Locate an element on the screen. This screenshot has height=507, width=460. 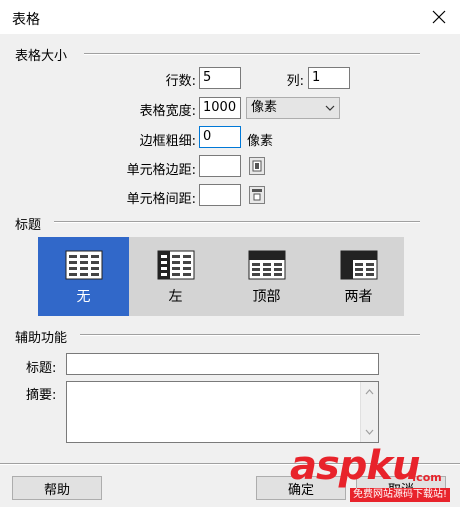
table-none-icon is located at coordinates (83, 265).